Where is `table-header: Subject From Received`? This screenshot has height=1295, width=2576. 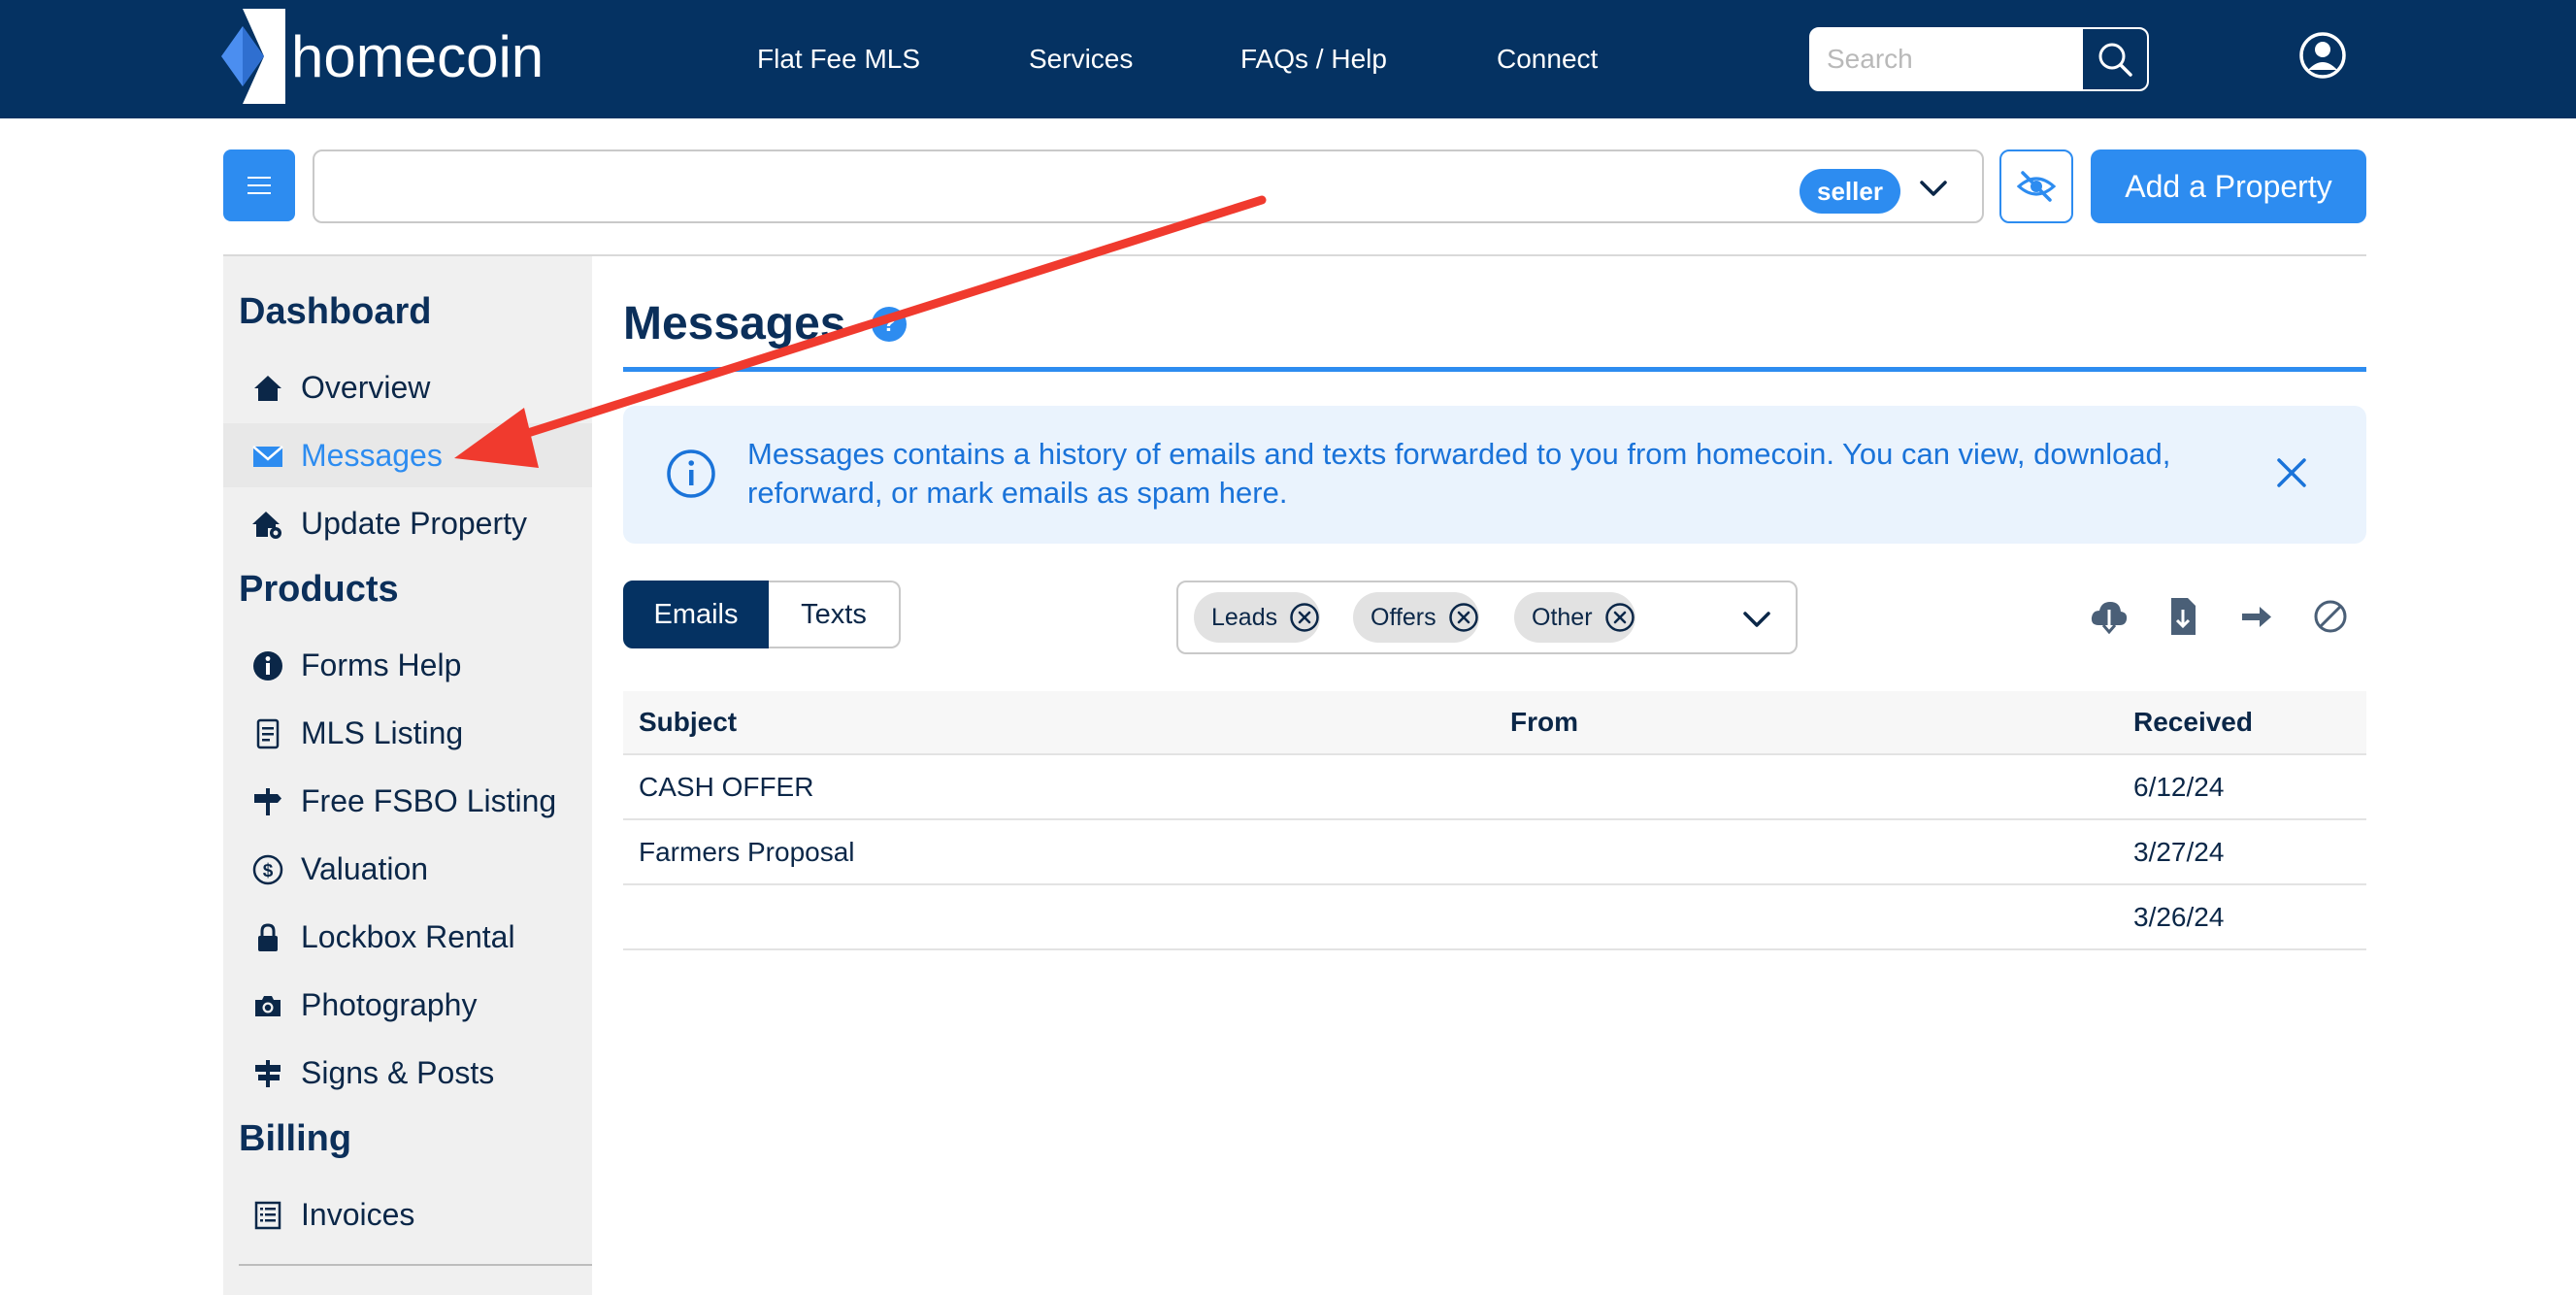
table-header: Subject From Received is located at coordinates (1494, 723).